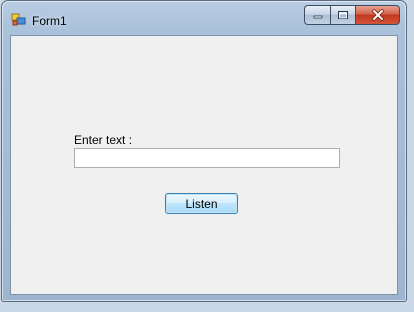 This screenshot has height=312, width=414. What do you see at coordinates (201, 203) in the screenshot?
I see `listen-button: Listen` at bounding box center [201, 203].